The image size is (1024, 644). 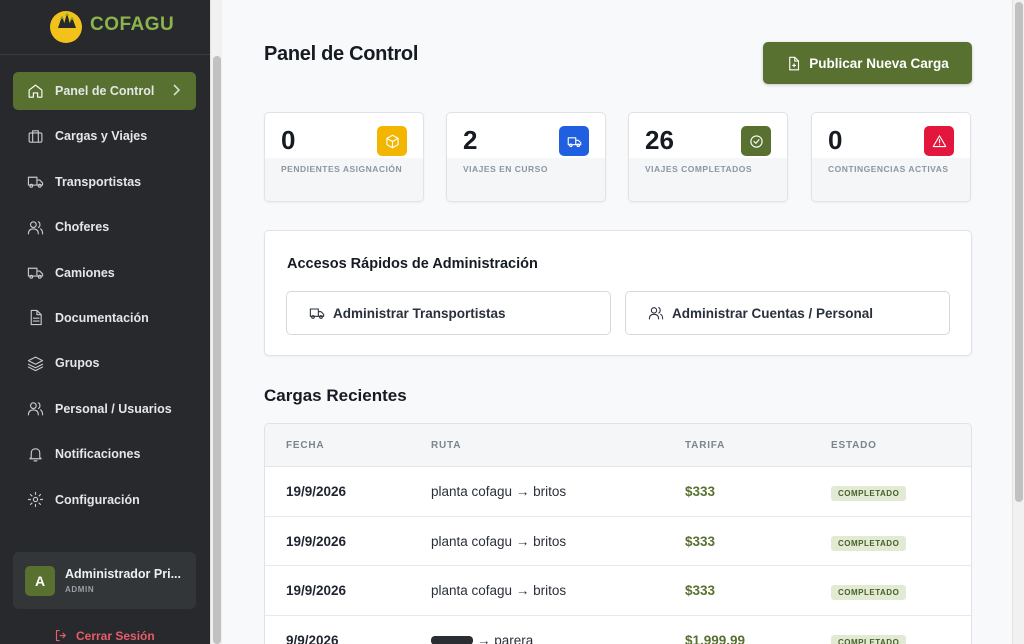 What do you see at coordinates (773, 313) in the screenshot?
I see `manage-accounts-label: Administrar Cuentas / Personal` at bounding box center [773, 313].